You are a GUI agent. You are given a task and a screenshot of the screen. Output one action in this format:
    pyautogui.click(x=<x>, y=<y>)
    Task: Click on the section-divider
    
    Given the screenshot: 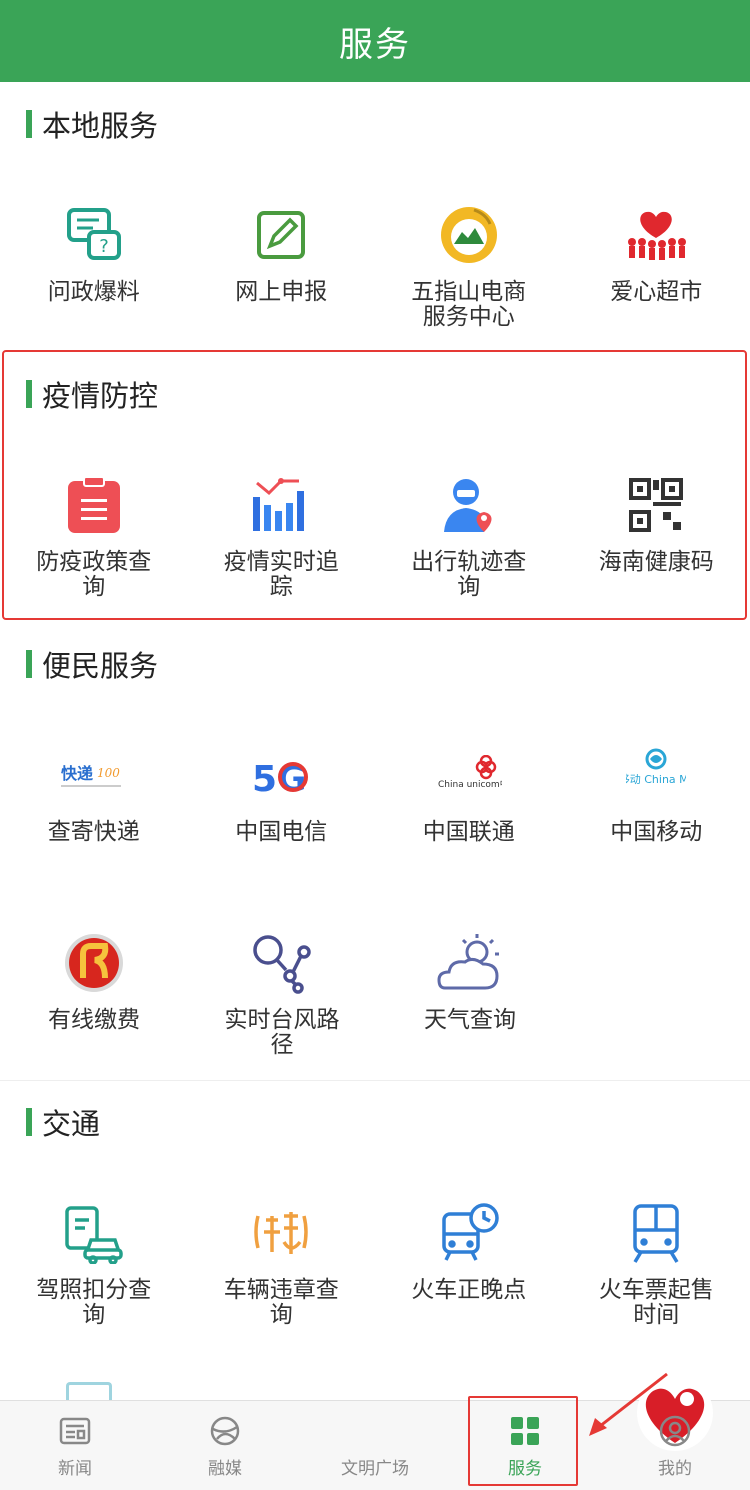 What is the action you would take?
    pyautogui.click(x=375, y=1080)
    